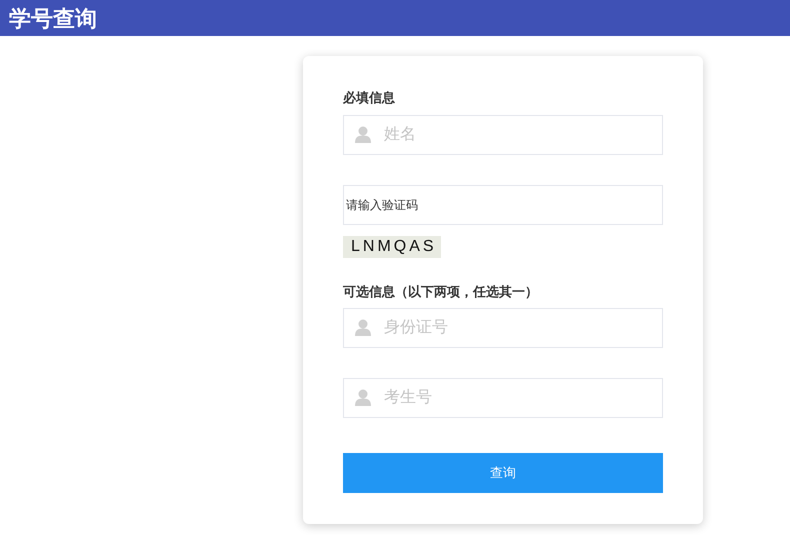 Image resolution: width=790 pixels, height=551 pixels. What do you see at coordinates (503, 398) in the screenshot?
I see `input-field: 考生号` at bounding box center [503, 398].